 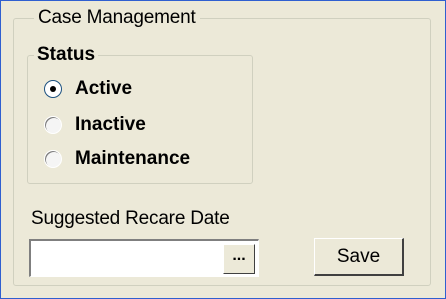 I want to click on radio-active: Active, so click(x=88, y=89).